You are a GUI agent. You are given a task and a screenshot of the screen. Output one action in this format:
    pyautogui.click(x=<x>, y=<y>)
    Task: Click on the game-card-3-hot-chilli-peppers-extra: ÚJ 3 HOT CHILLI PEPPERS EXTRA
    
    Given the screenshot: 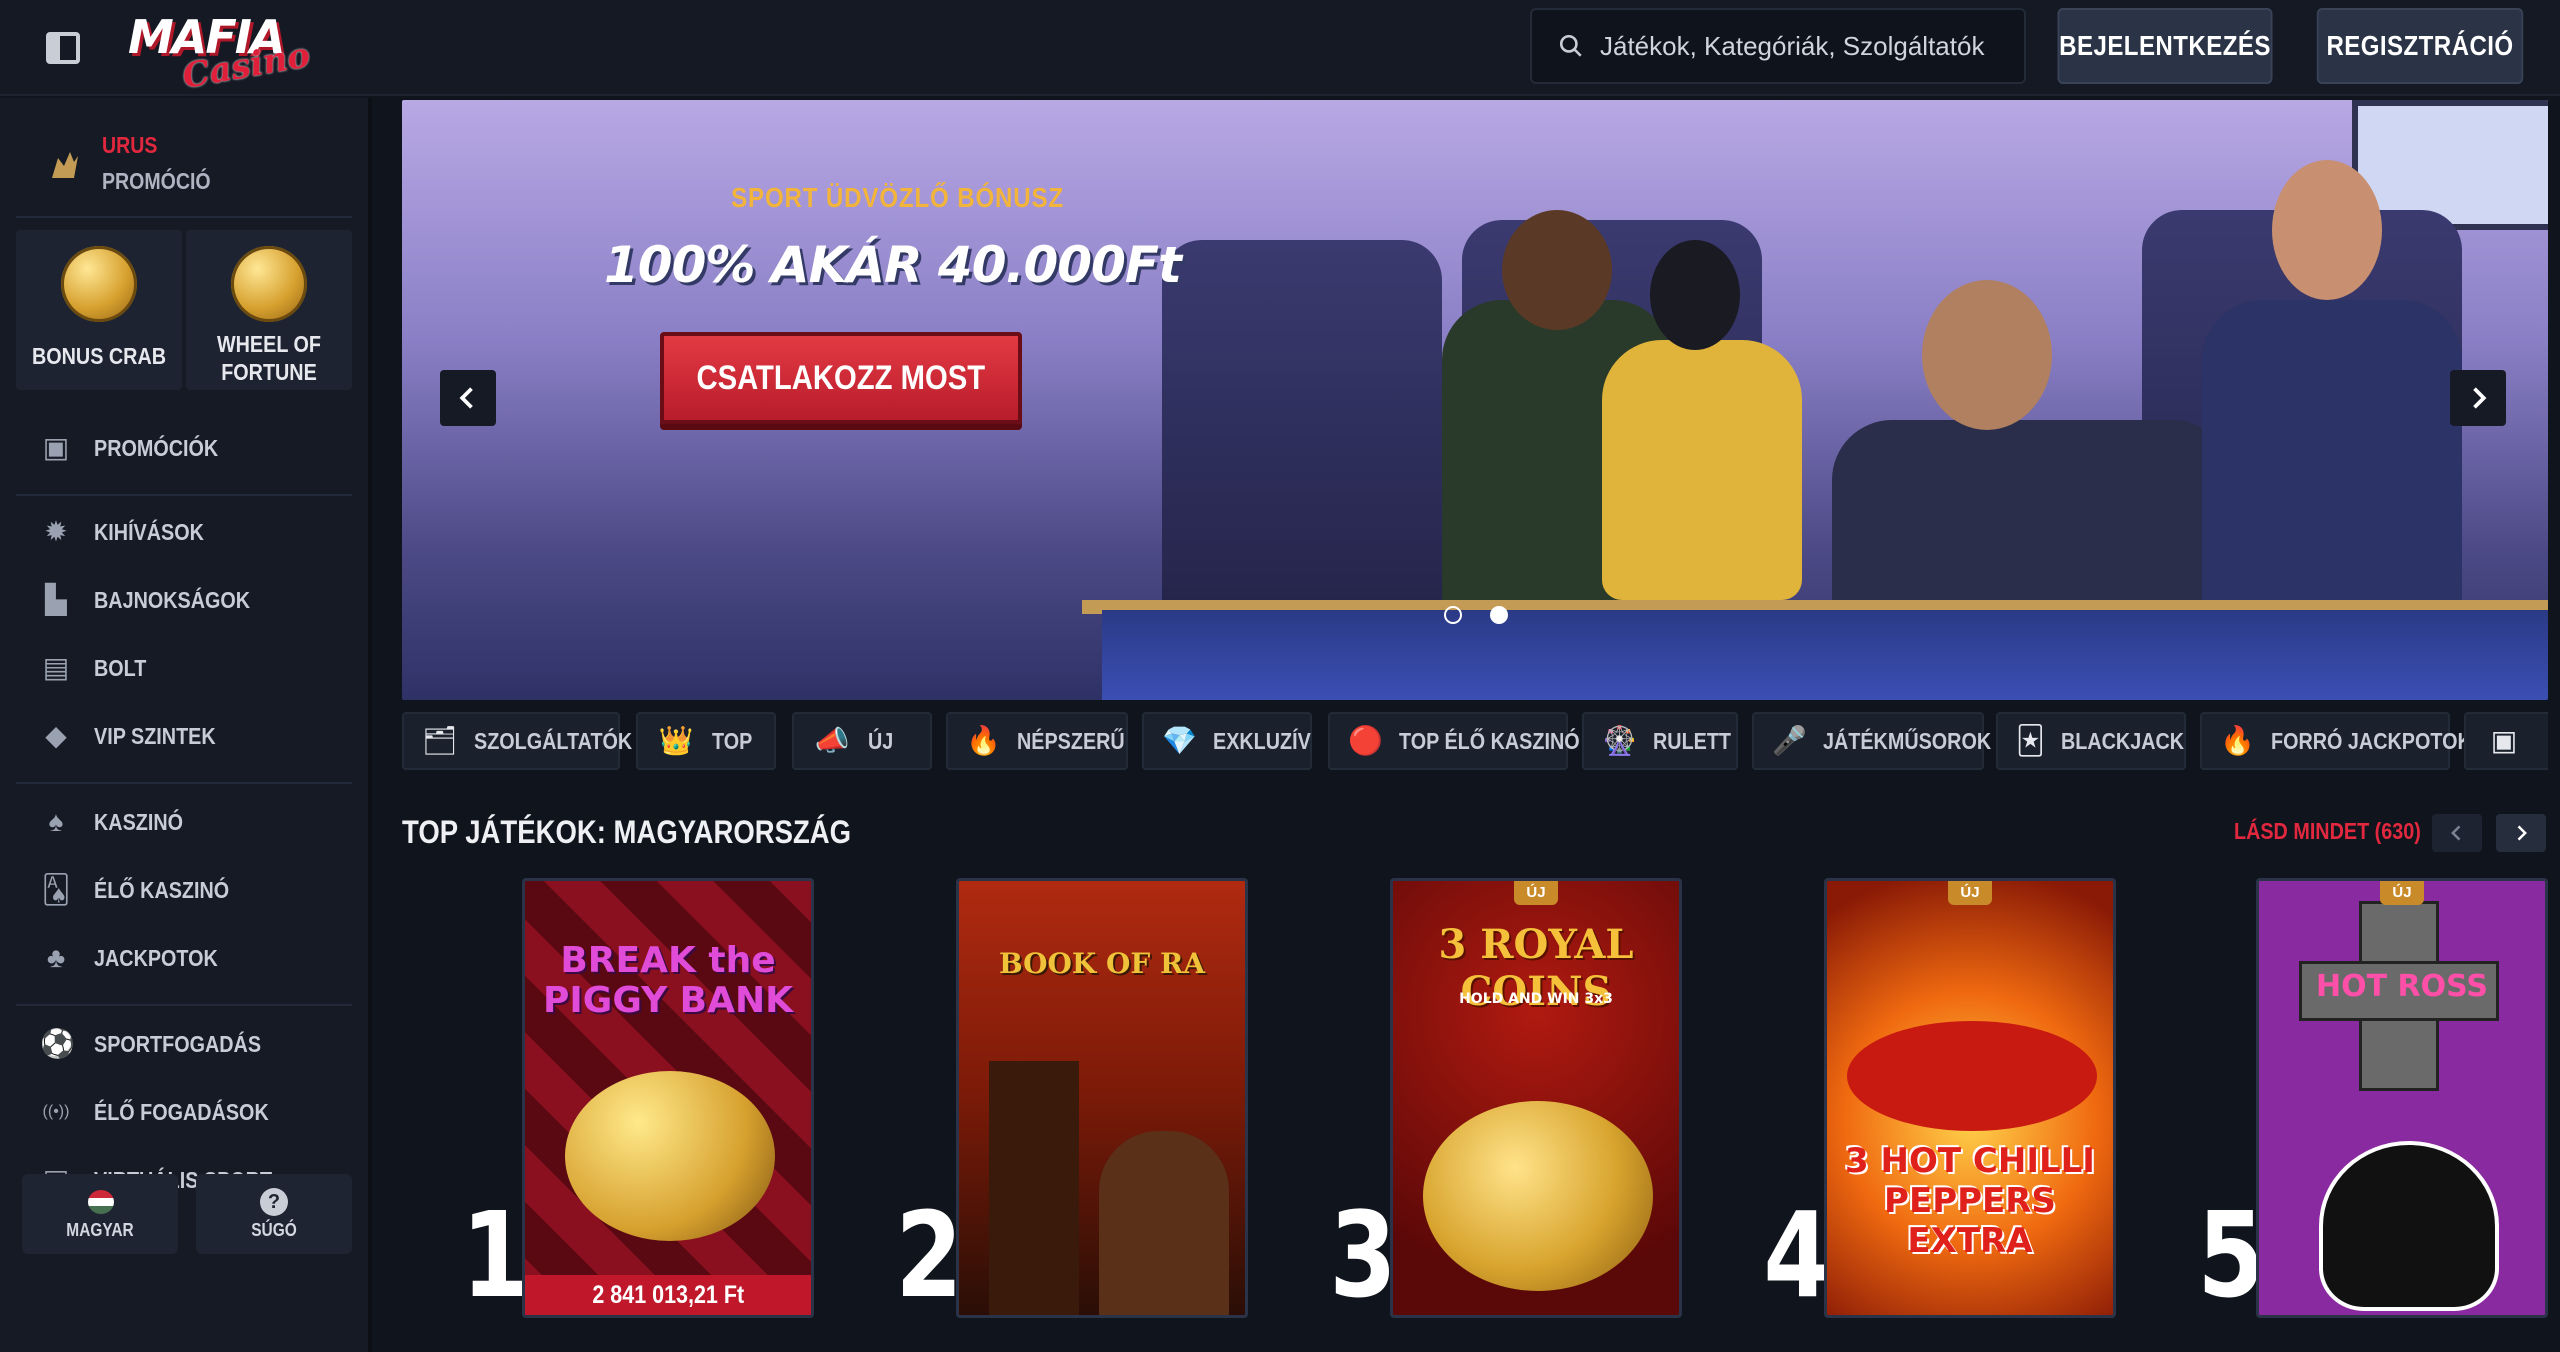 What is the action you would take?
    pyautogui.click(x=1970, y=1098)
    